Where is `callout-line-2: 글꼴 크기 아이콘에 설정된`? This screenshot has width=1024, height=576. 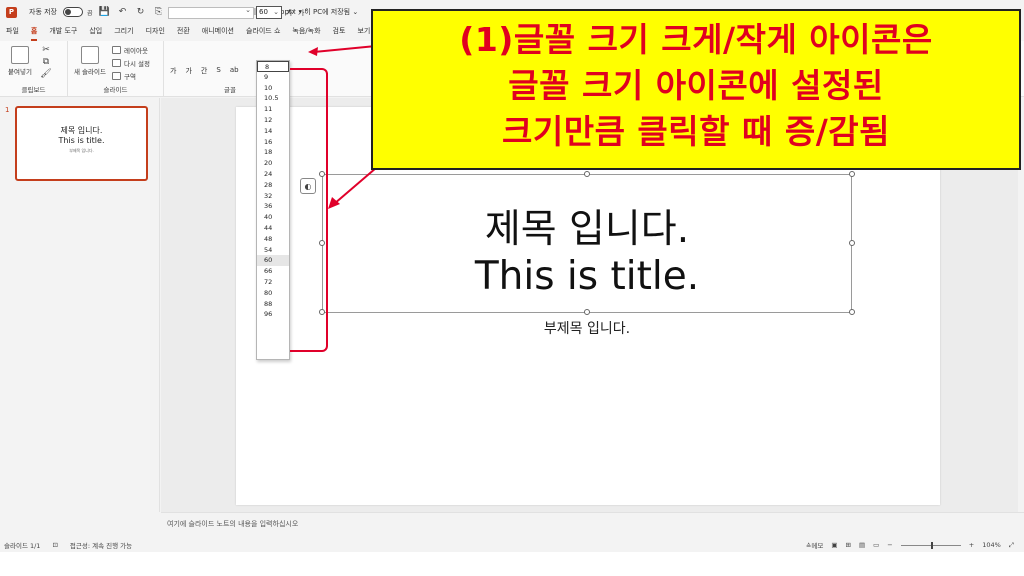
callout-line-2: 글꼴 크기 아이콘에 설정된 is located at coordinates (696, 85).